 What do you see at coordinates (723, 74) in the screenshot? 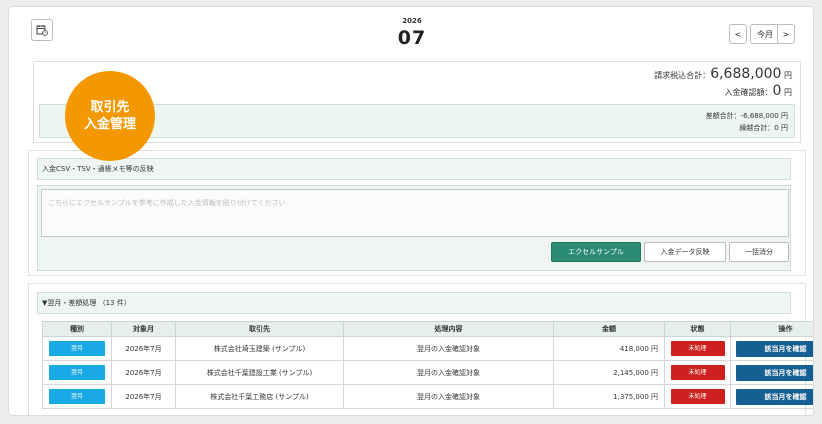
I see `billing-total: 請求税込合計：6,688,000 円` at bounding box center [723, 74].